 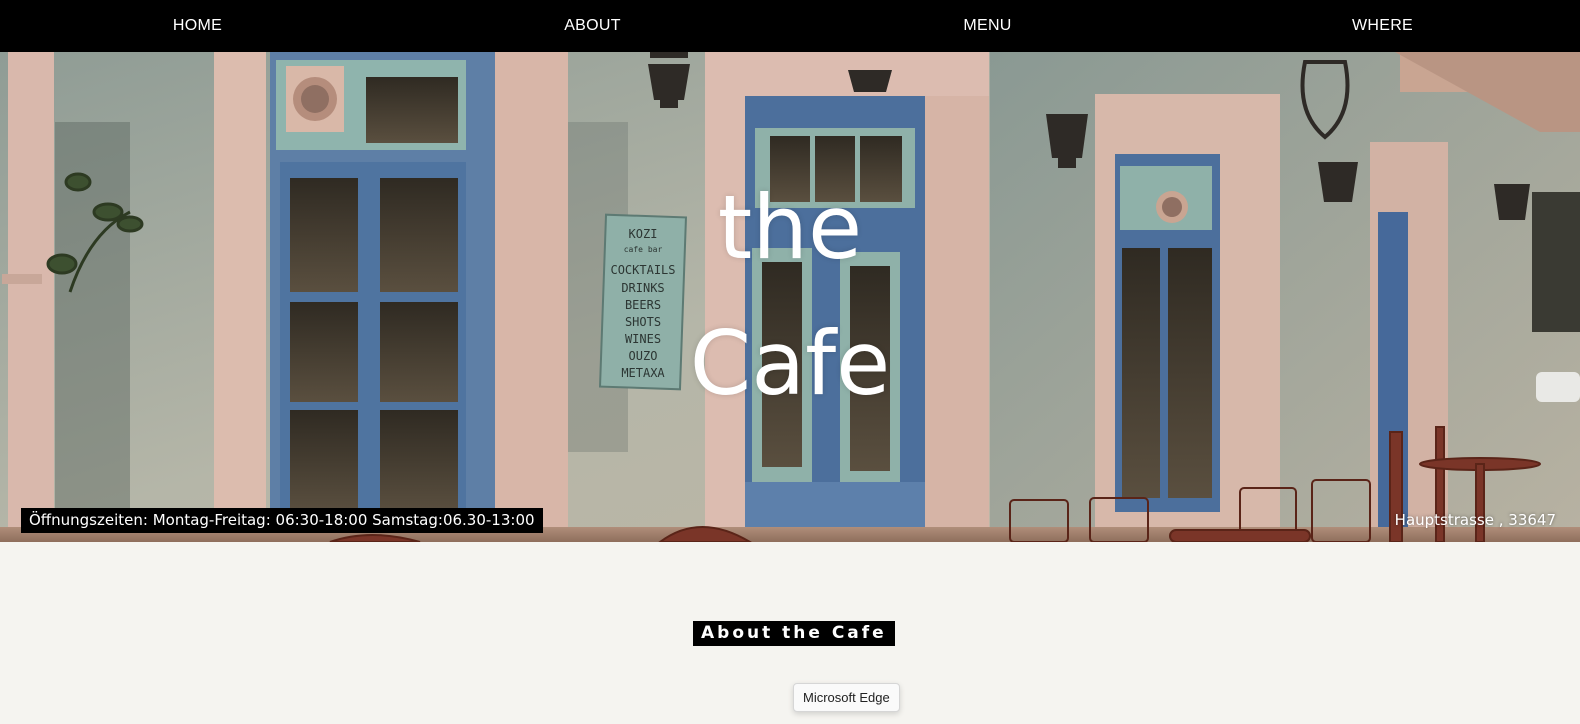 I want to click on nav-where-link: WHERE, so click(x=1382, y=26).